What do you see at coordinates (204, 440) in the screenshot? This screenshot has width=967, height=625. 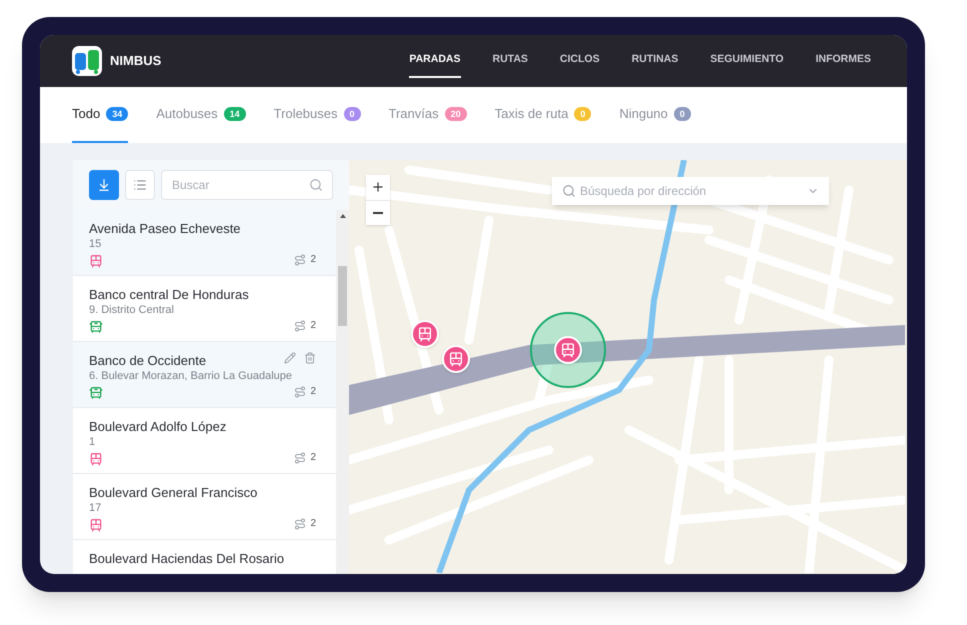 I see `stop-list-item: Boulevard Adolfo López 1 2` at bounding box center [204, 440].